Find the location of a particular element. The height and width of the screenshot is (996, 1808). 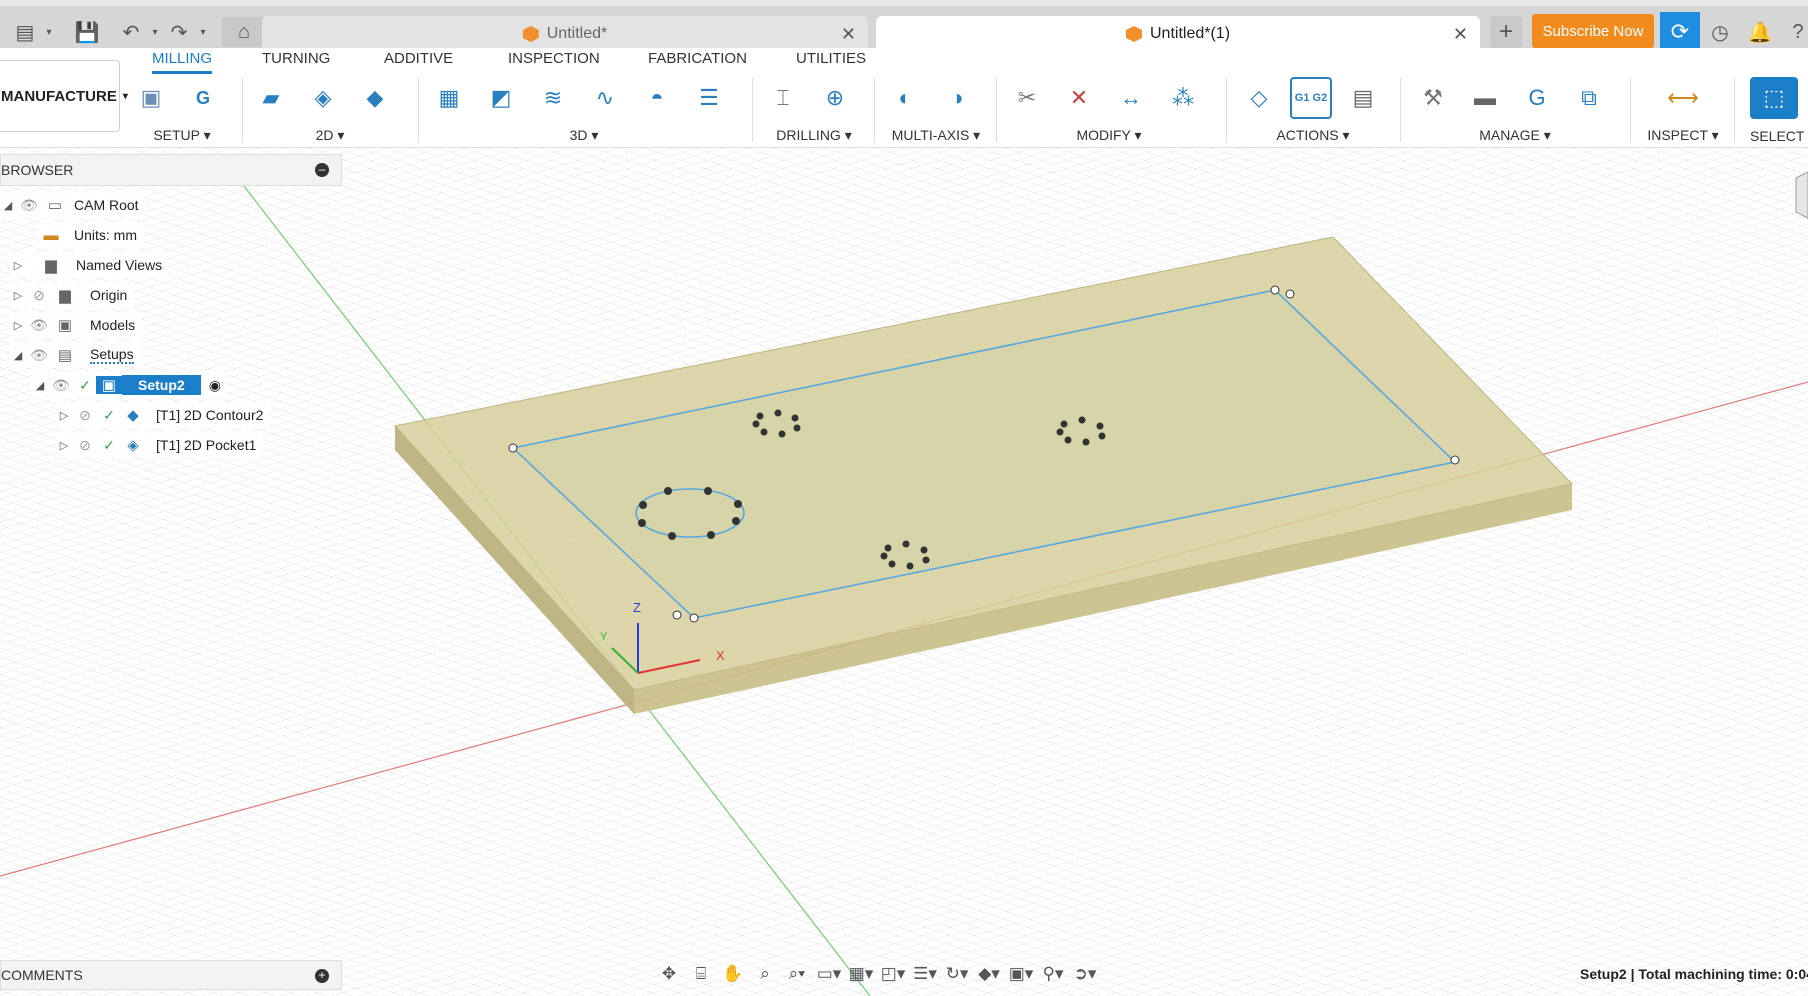

zoom-window-icon: ⌕▾ is located at coordinates (797, 974).